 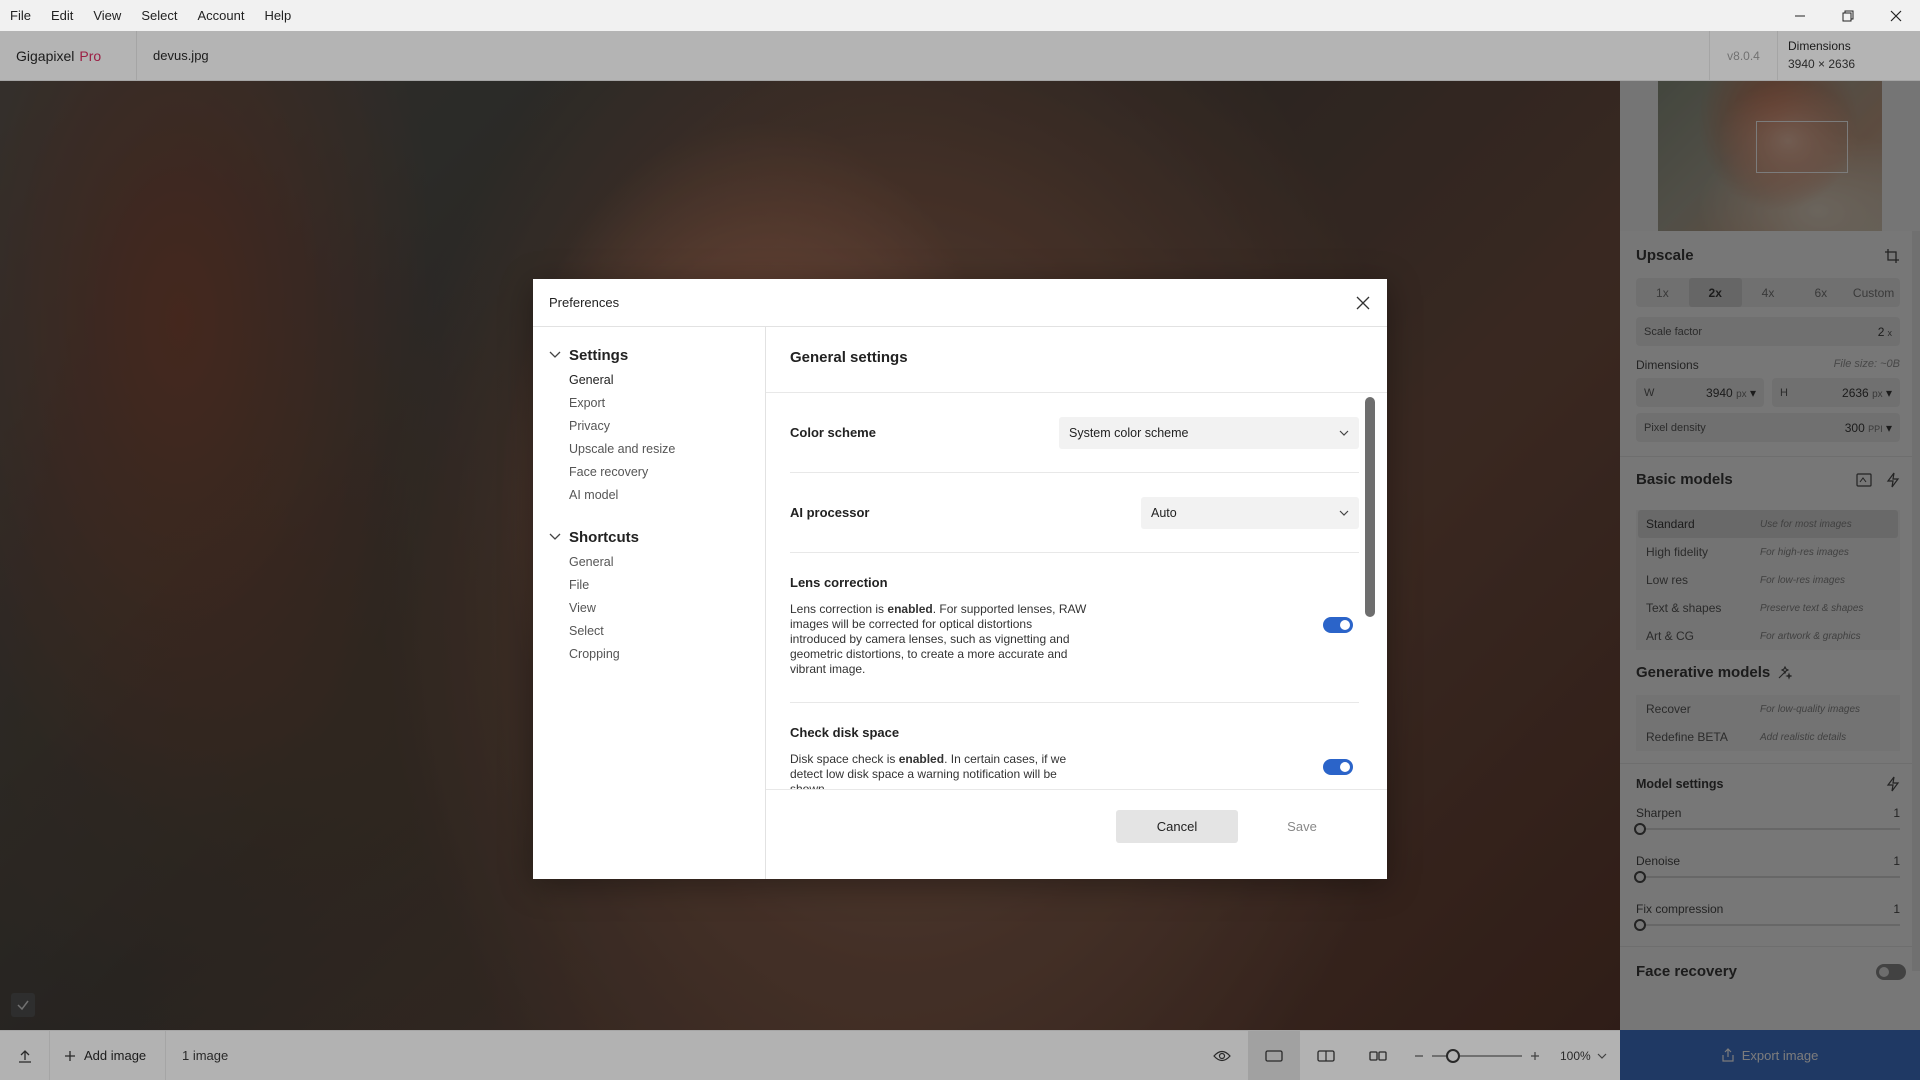 What do you see at coordinates (839, 582) in the screenshot?
I see `lens-correction-title: Lens correction` at bounding box center [839, 582].